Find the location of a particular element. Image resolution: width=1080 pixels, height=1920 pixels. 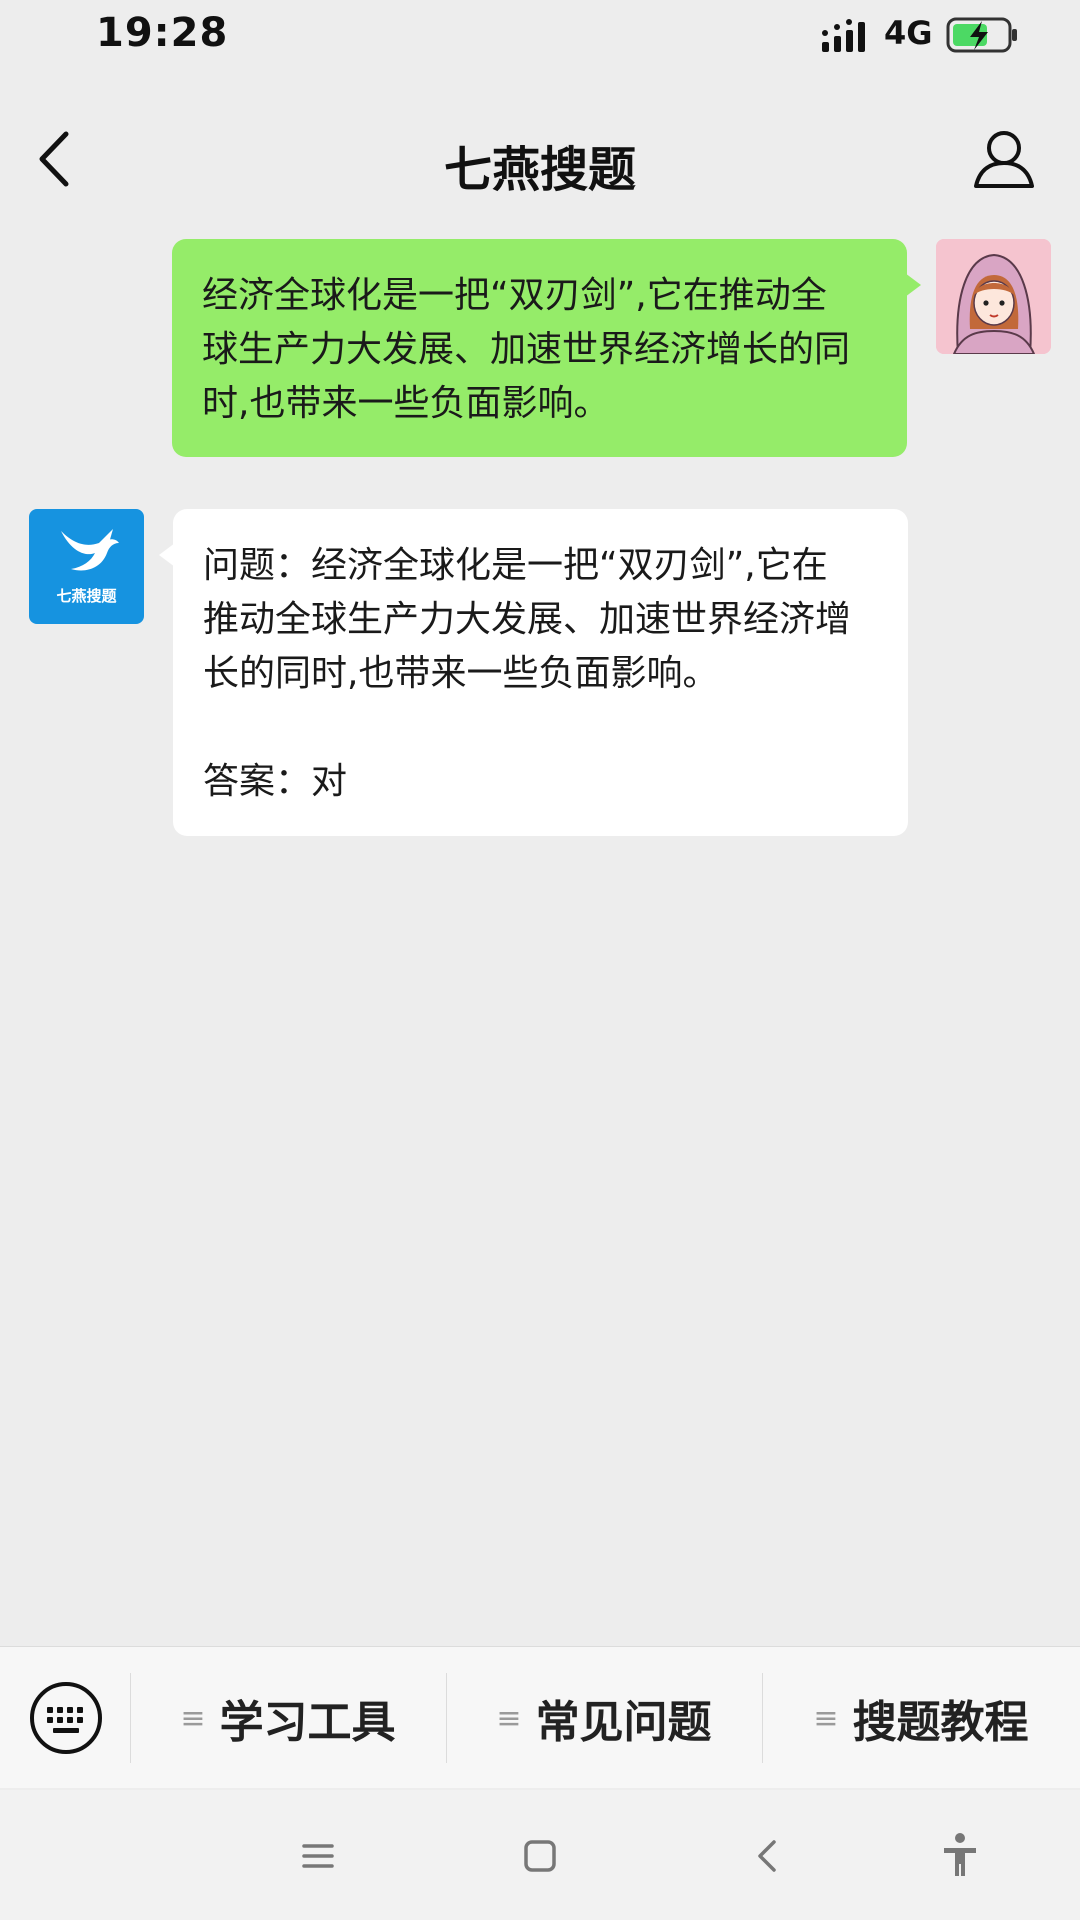

home-icon is located at coordinates (540, 1856).